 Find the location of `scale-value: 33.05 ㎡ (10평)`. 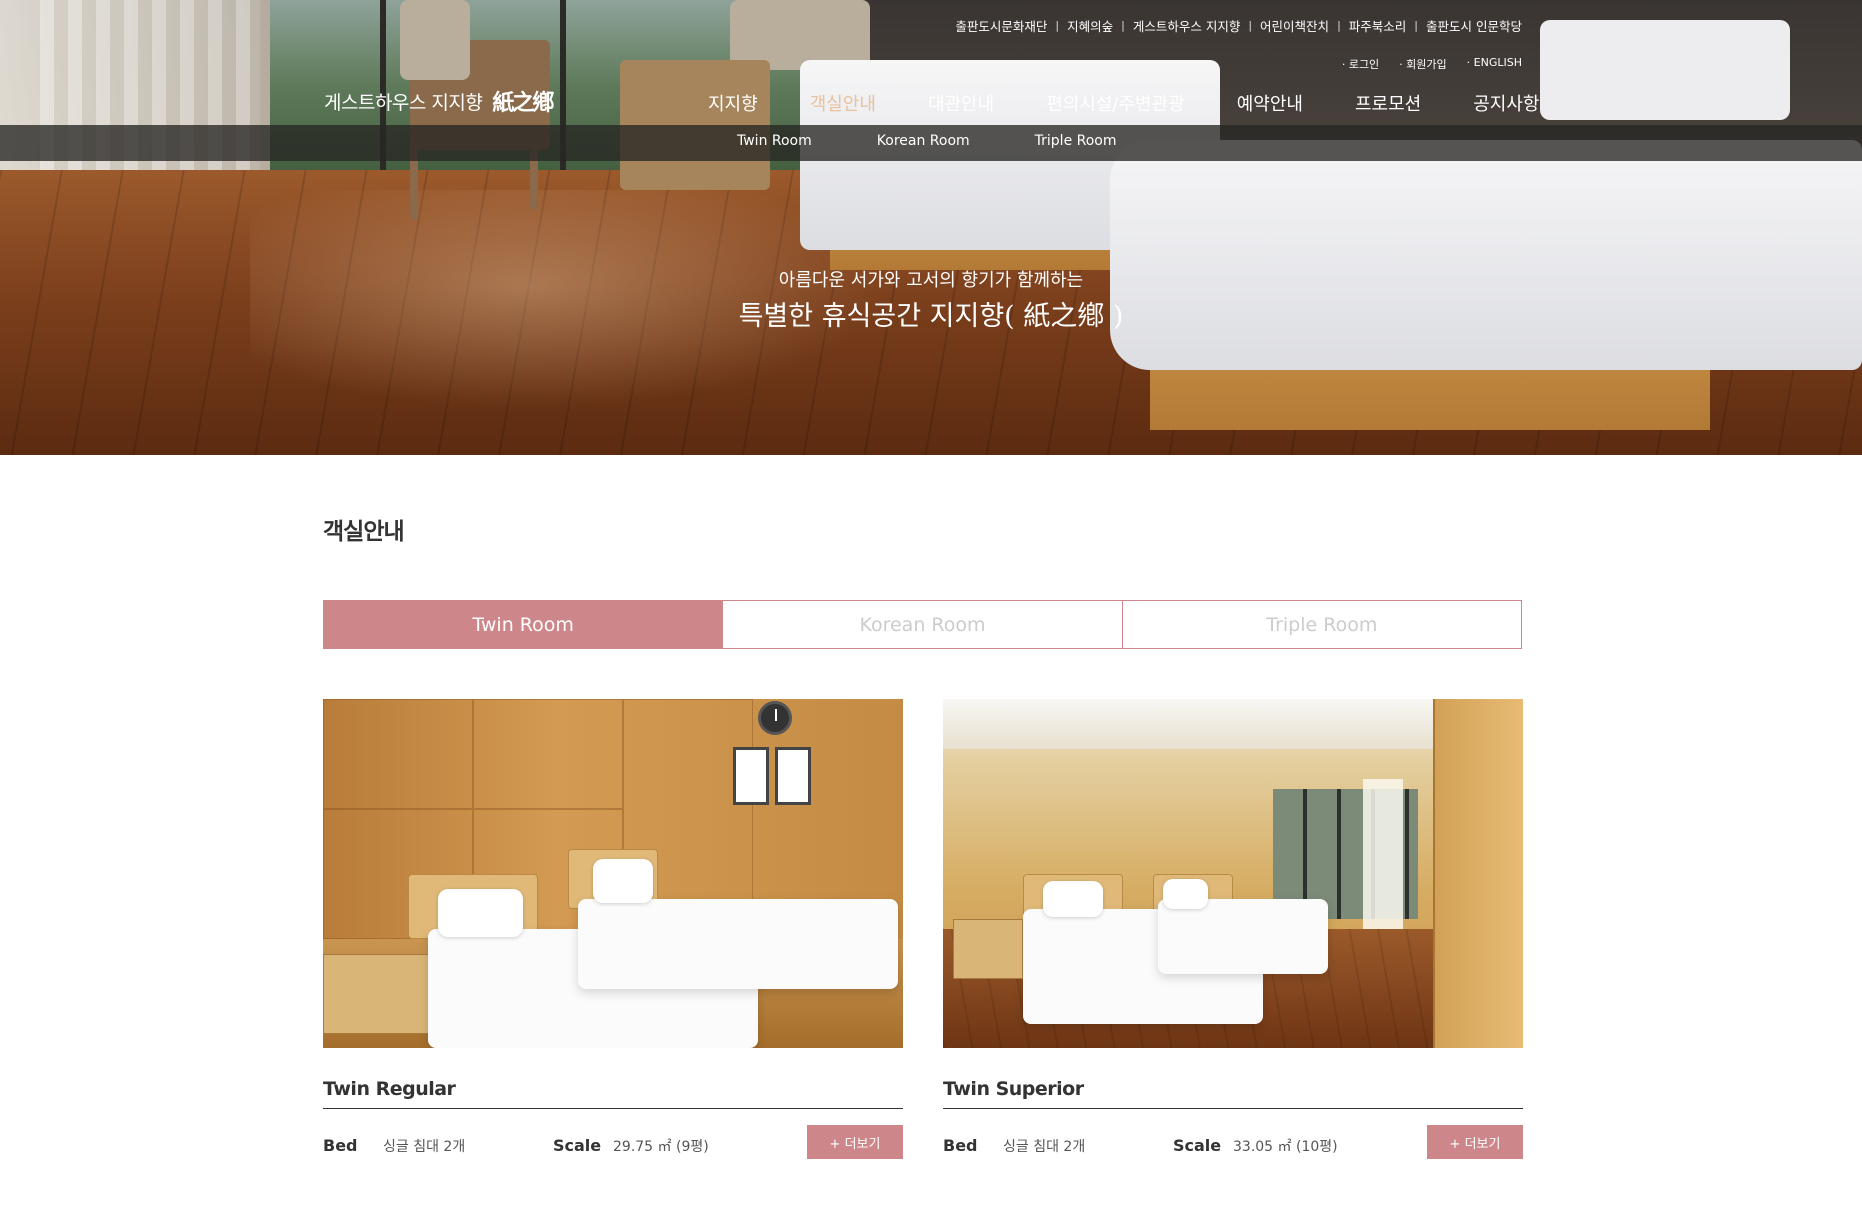

scale-value: 33.05 ㎡ (10평) is located at coordinates (1285, 1147).